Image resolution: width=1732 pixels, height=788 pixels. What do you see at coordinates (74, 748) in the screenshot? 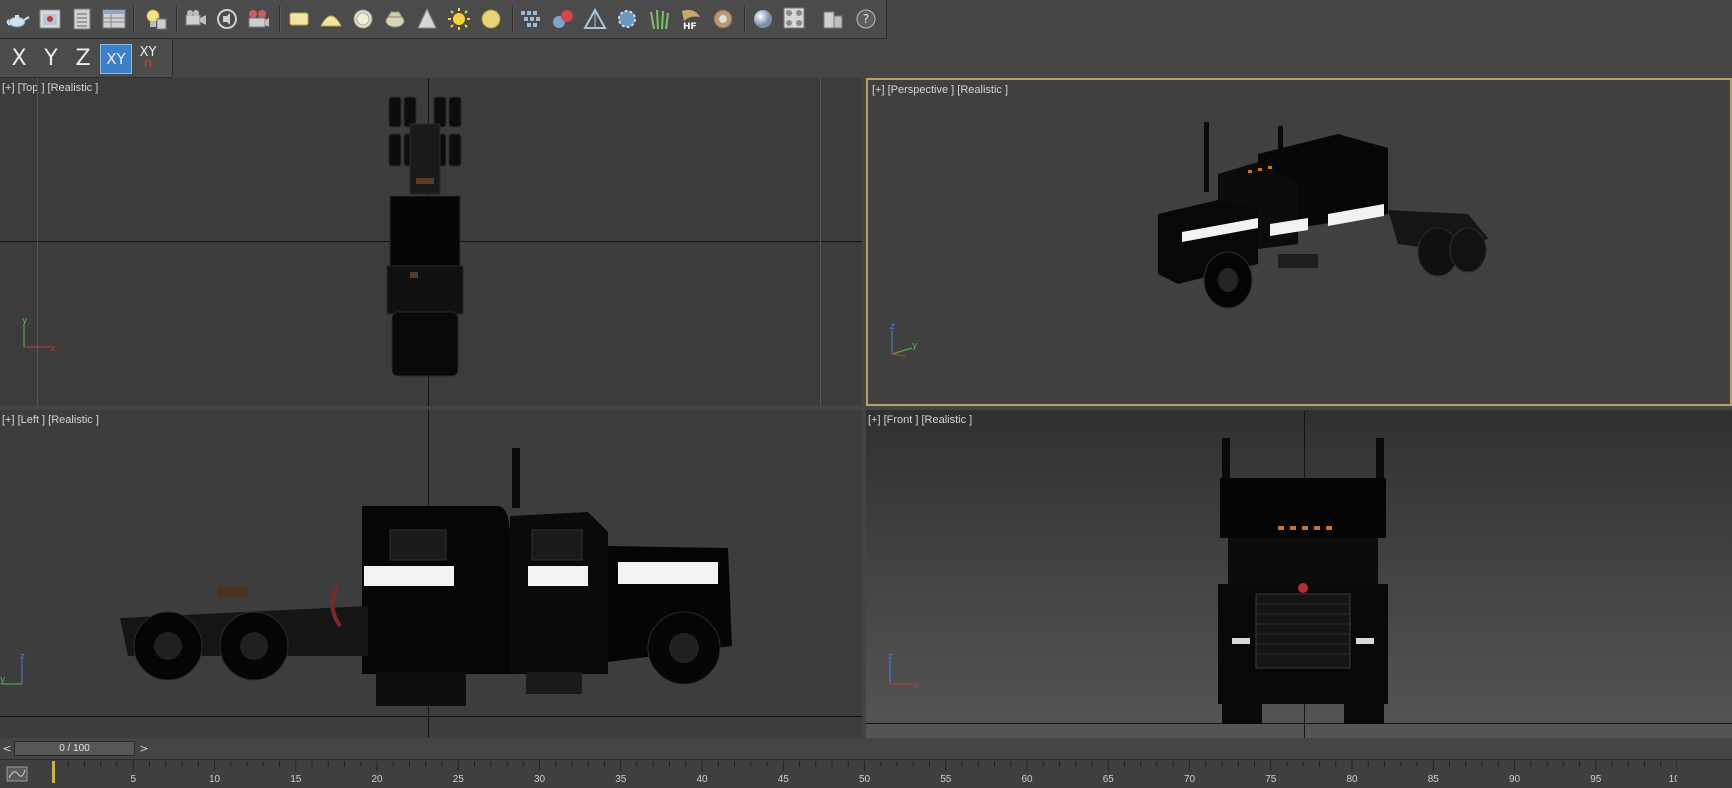
I see `time-slider-thumb: 0 / 100` at bounding box center [74, 748].